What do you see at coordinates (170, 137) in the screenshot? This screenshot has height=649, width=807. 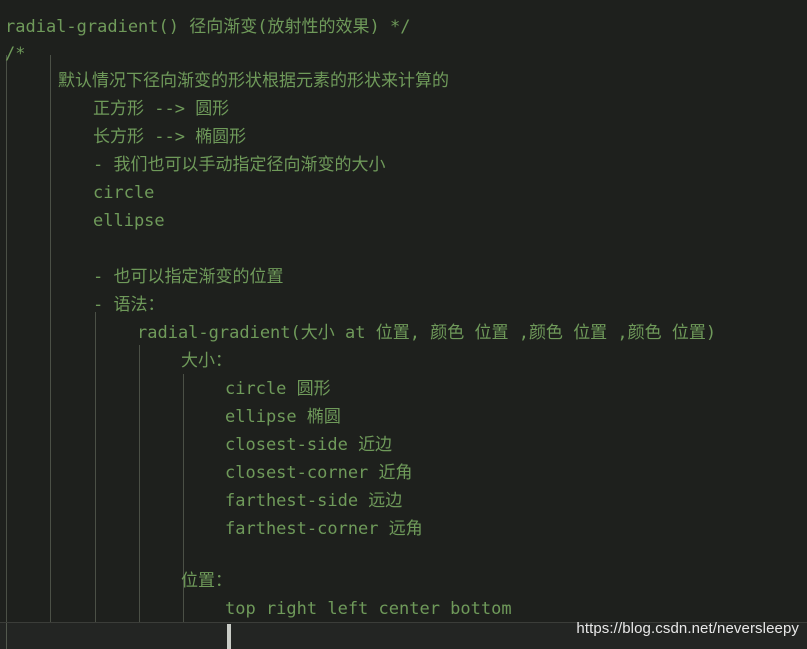 I see `code-line: 长方形 --> 椭圆形` at bounding box center [170, 137].